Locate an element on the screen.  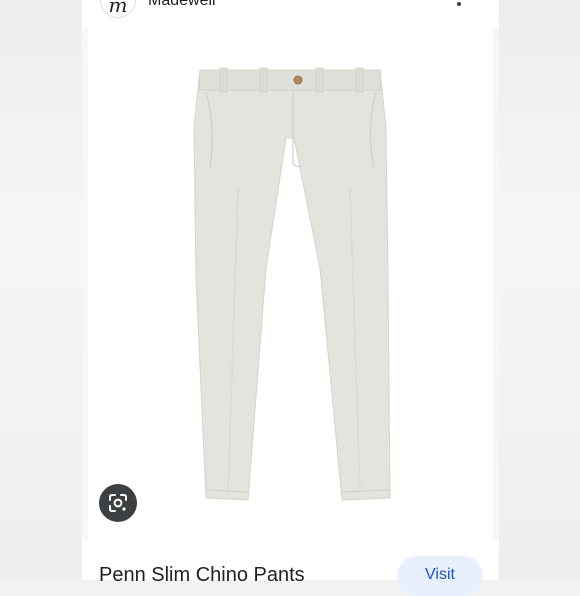
source-avatar: m is located at coordinates (118, 9).